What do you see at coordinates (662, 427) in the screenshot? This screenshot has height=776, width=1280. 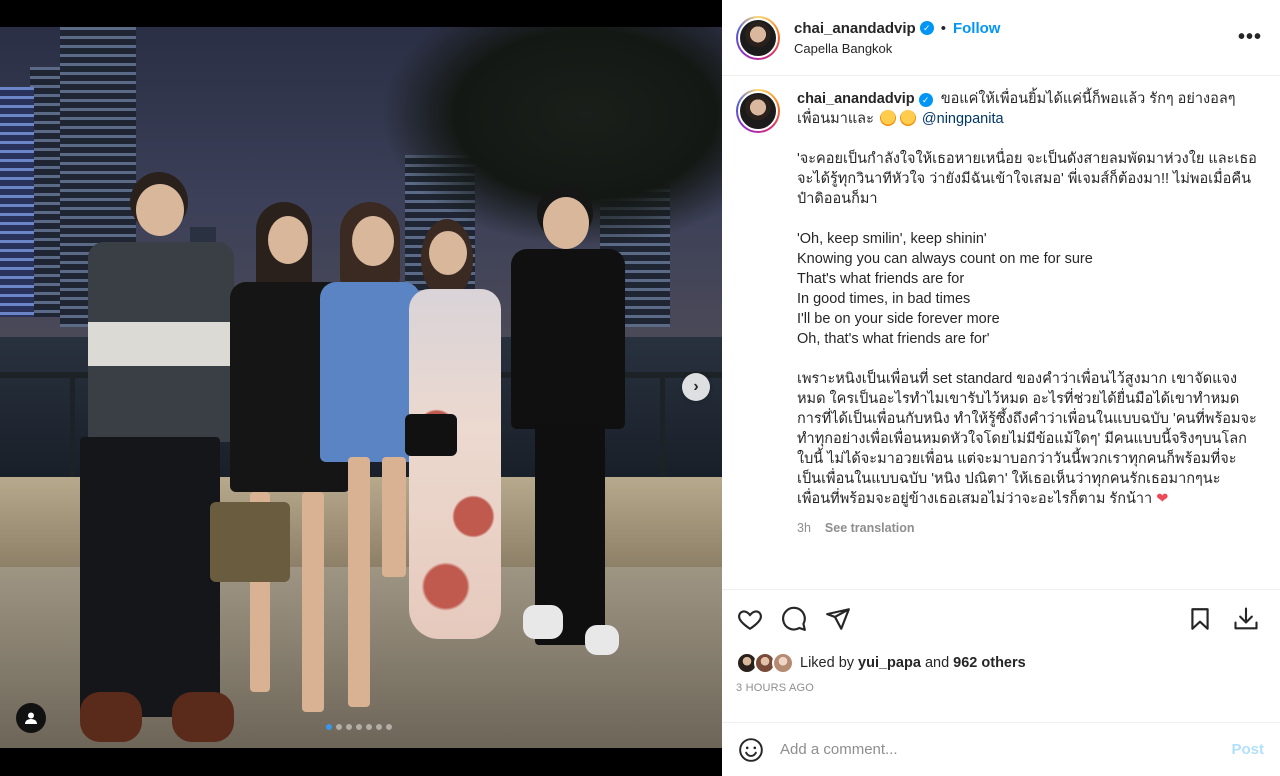 I see `photo-railing-post` at bounding box center [662, 427].